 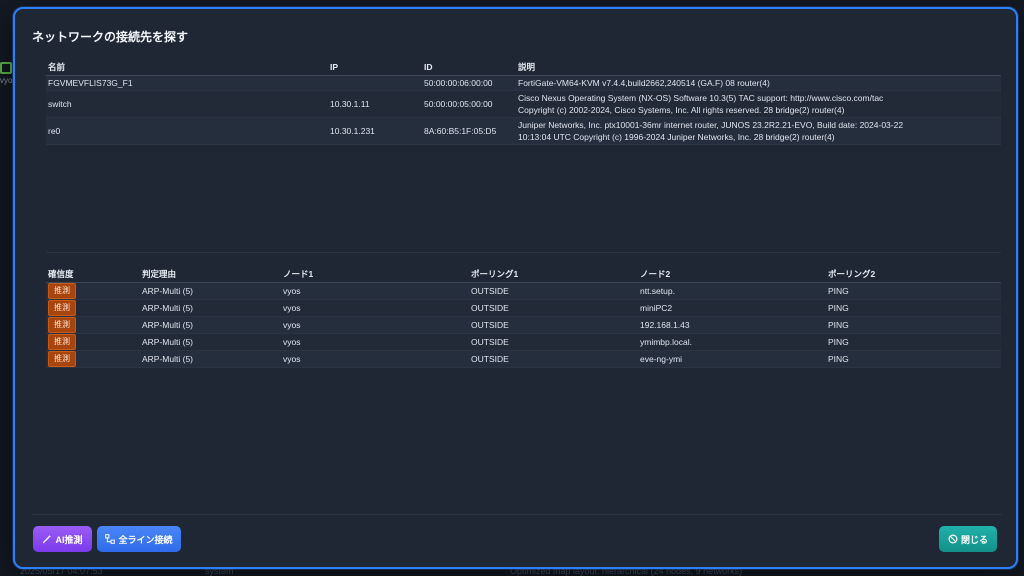 What do you see at coordinates (375, 103) in the screenshot?
I see `device-ip: 10.30.1.11` at bounding box center [375, 103].